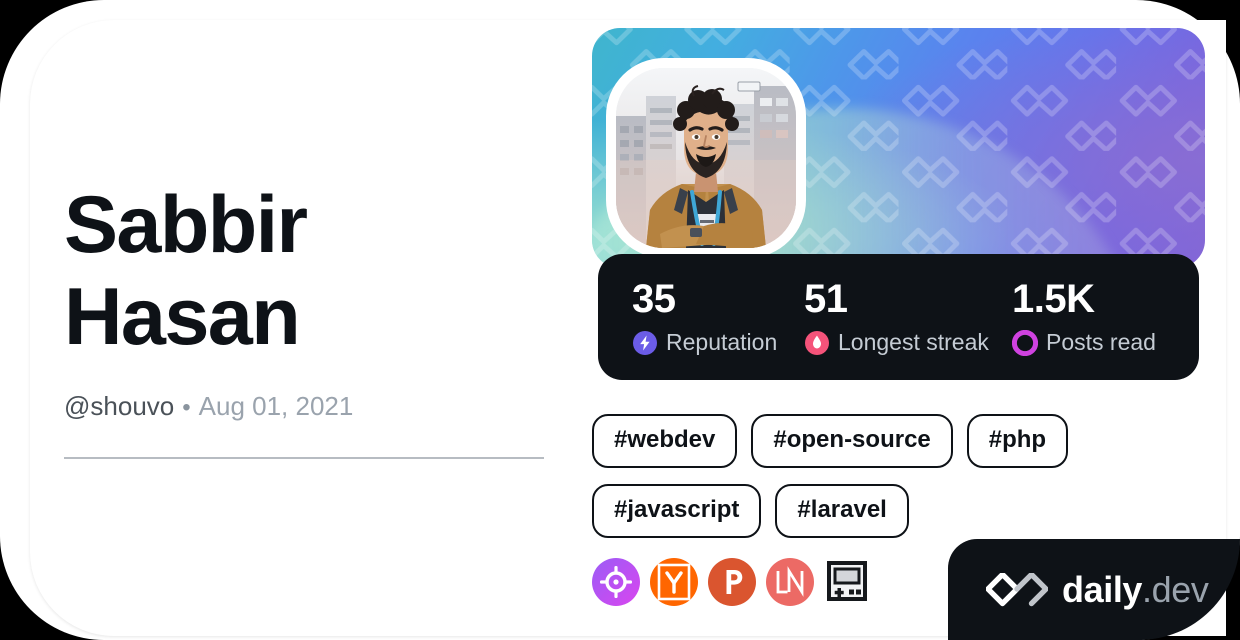  Describe the element at coordinates (718, 317) in the screenshot. I see `stat-reputation: 35 Reputation` at that location.